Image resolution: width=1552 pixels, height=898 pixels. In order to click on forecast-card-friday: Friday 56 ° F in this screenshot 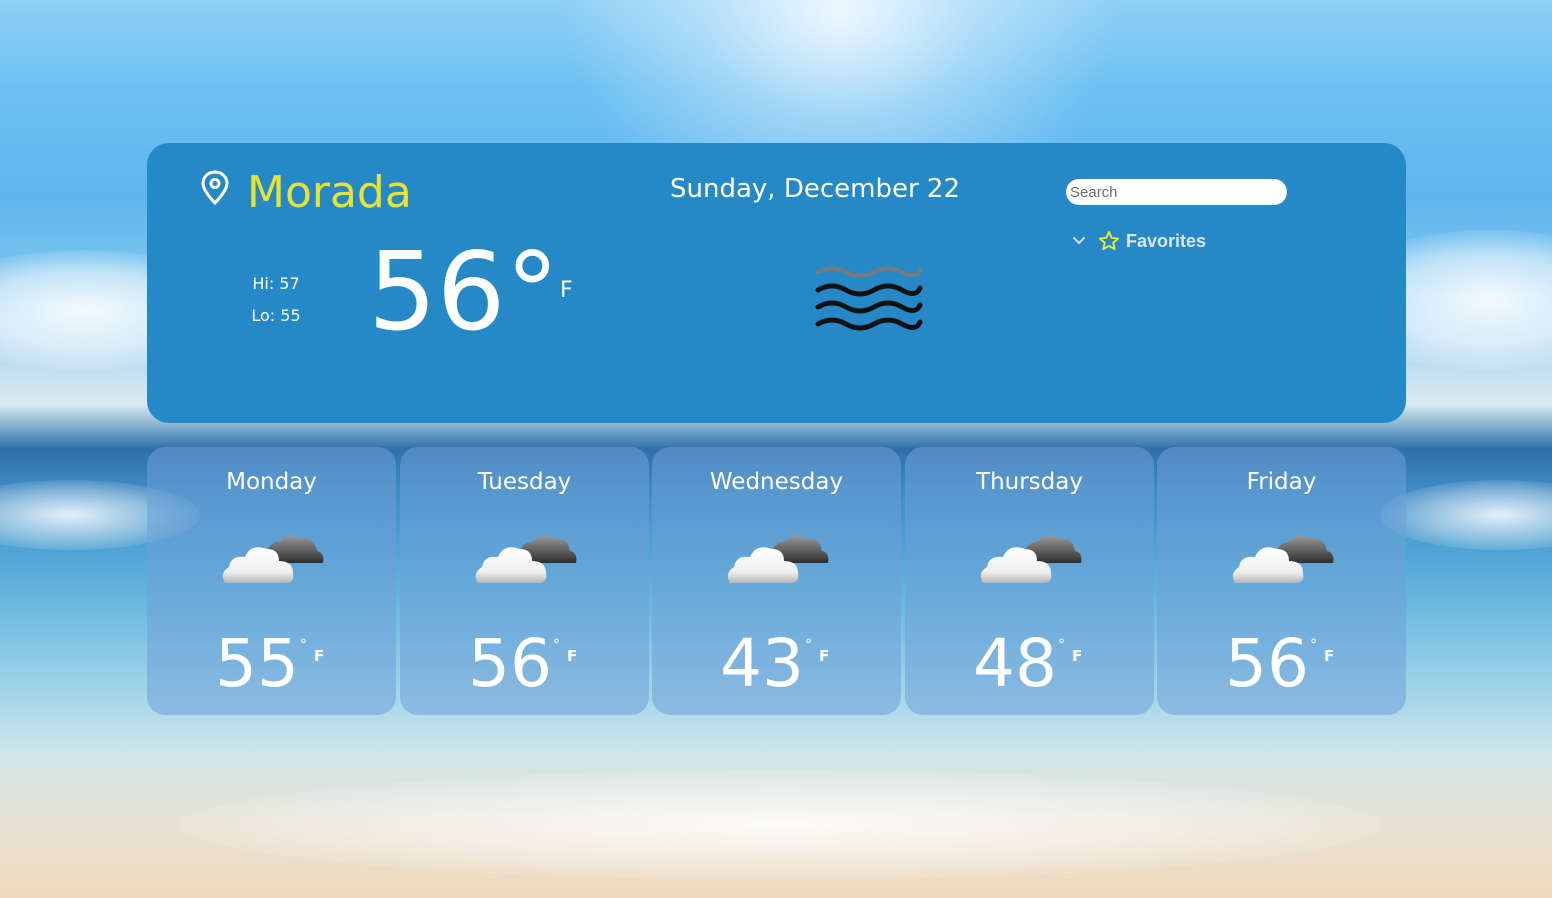, I will do `click(1281, 581)`.